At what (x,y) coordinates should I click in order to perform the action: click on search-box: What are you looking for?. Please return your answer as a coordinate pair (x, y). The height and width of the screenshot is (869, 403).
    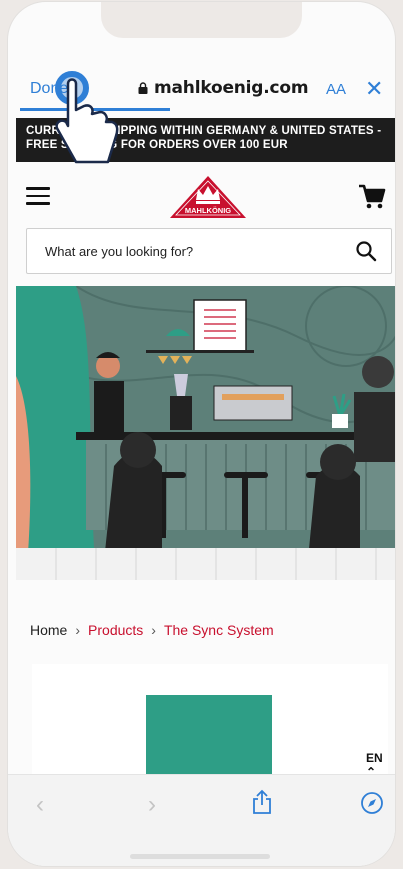
    Looking at the image, I should click on (209, 251).